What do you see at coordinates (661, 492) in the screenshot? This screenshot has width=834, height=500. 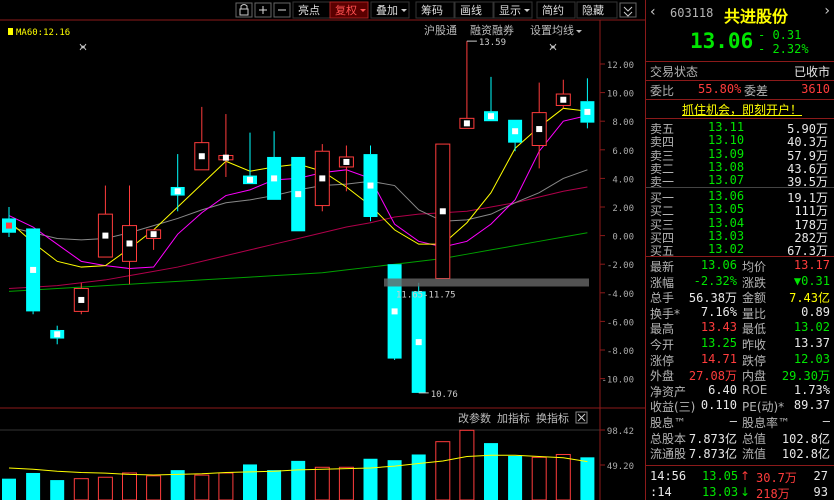 I see `tick-time: :14` at bounding box center [661, 492].